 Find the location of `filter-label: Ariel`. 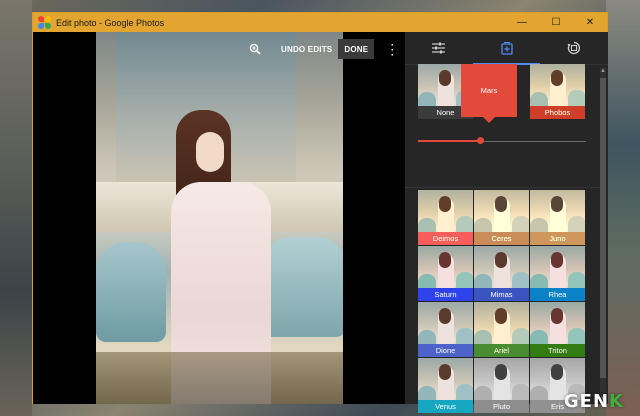

filter-label: Ariel is located at coordinates (501, 350).